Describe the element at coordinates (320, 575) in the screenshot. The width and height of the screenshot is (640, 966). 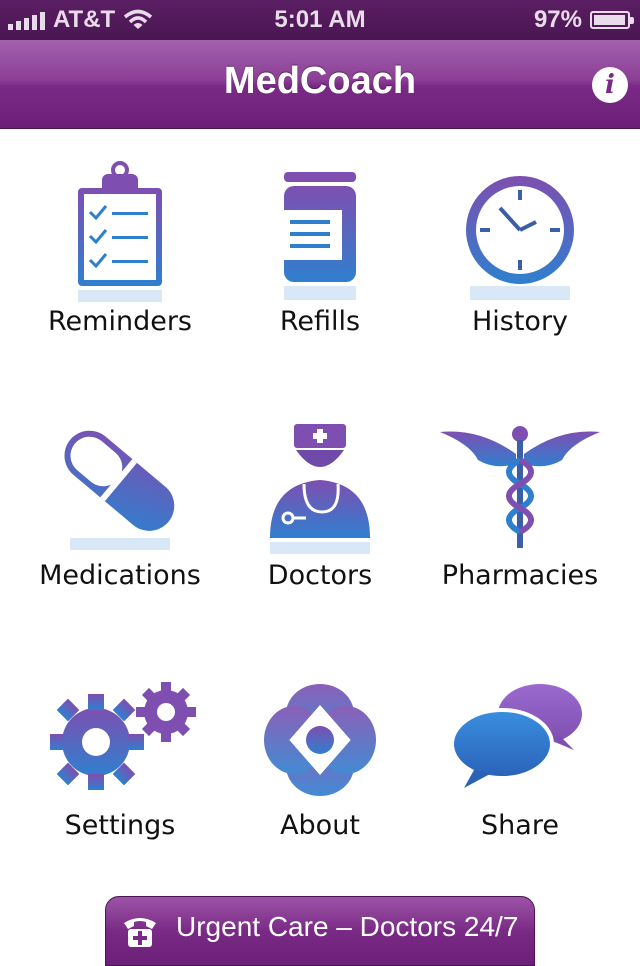
I see `doctors-label: Doctors` at that location.